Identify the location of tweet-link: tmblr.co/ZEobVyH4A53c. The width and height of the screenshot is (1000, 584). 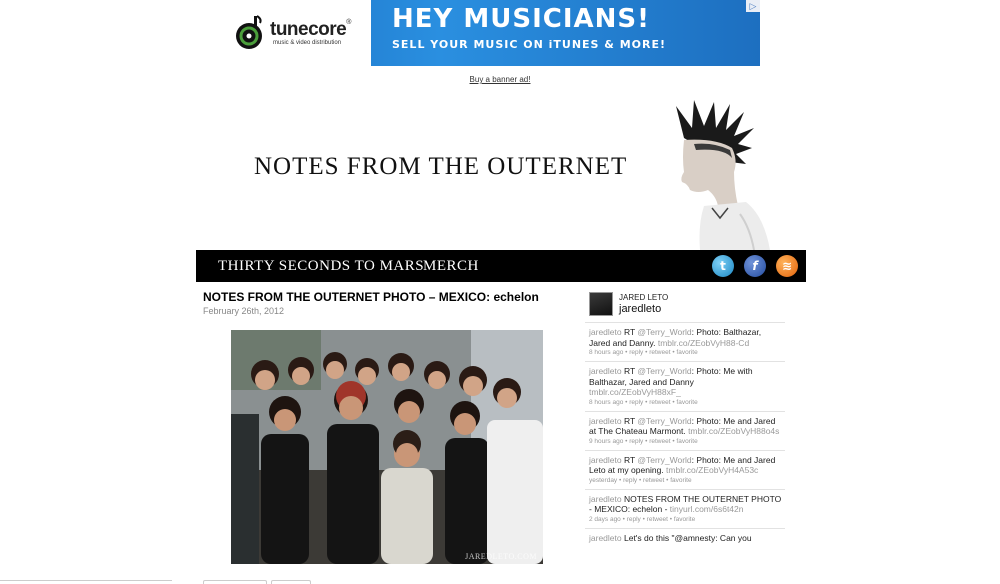
(712, 470).